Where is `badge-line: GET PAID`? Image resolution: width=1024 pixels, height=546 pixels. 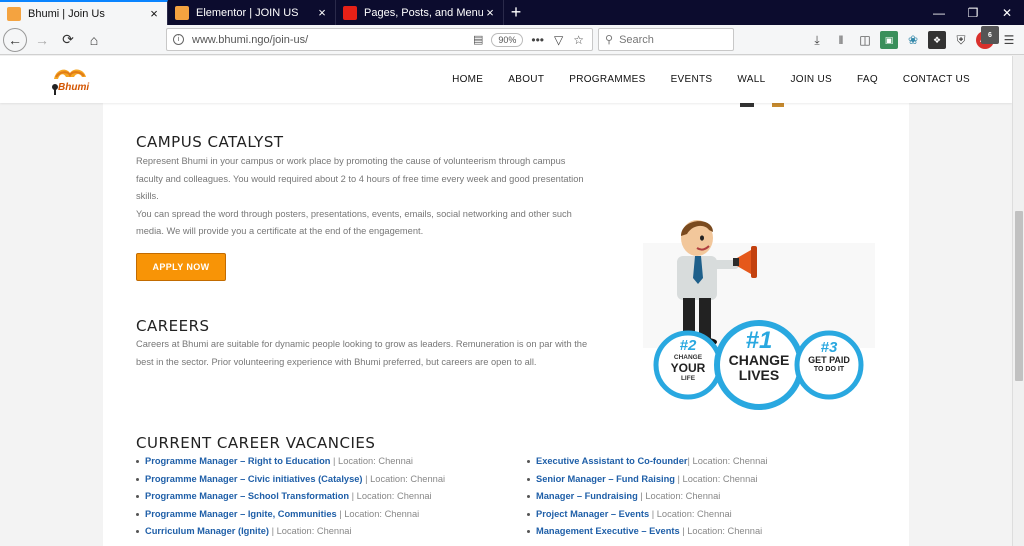 badge-line: GET PAID is located at coordinates (829, 360).